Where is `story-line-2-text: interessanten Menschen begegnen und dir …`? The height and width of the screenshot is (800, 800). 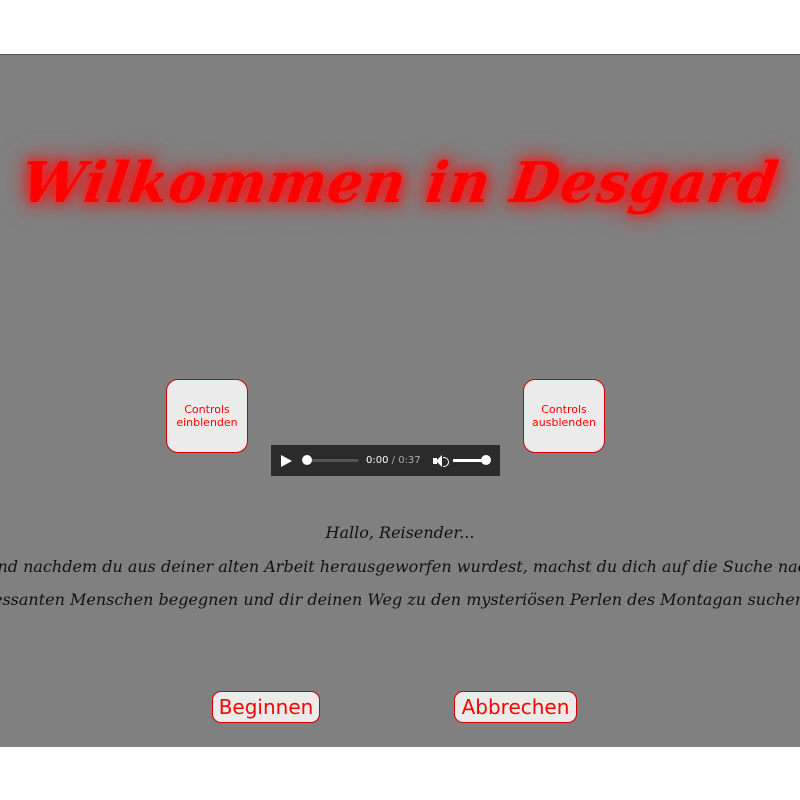 story-line-2-text: interessanten Menschen begegnen und dir … is located at coordinates (400, 599).